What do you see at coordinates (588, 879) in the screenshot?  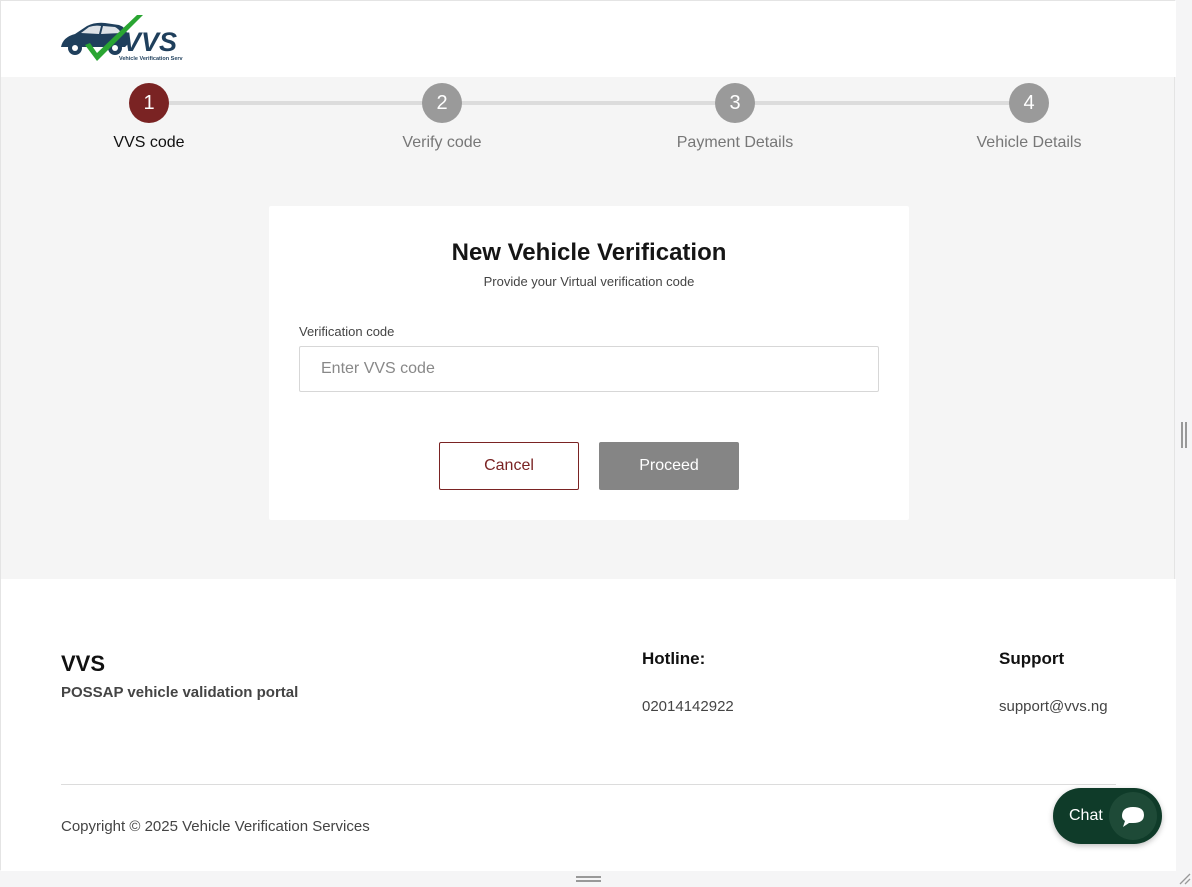 I see `bottom-resize-handle` at bounding box center [588, 879].